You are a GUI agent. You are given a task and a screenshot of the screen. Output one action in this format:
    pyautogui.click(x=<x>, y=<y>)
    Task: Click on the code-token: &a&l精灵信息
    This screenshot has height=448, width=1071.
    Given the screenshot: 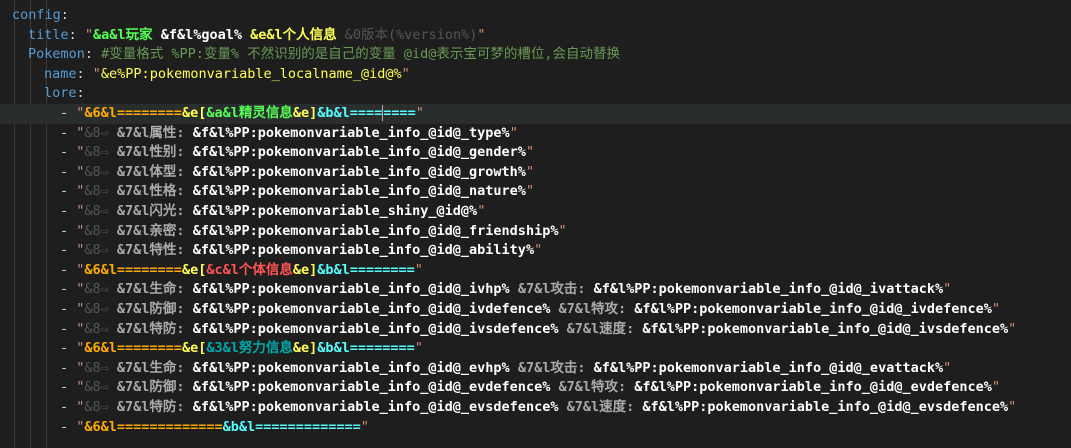 What is the action you would take?
    pyautogui.click(x=249, y=113)
    